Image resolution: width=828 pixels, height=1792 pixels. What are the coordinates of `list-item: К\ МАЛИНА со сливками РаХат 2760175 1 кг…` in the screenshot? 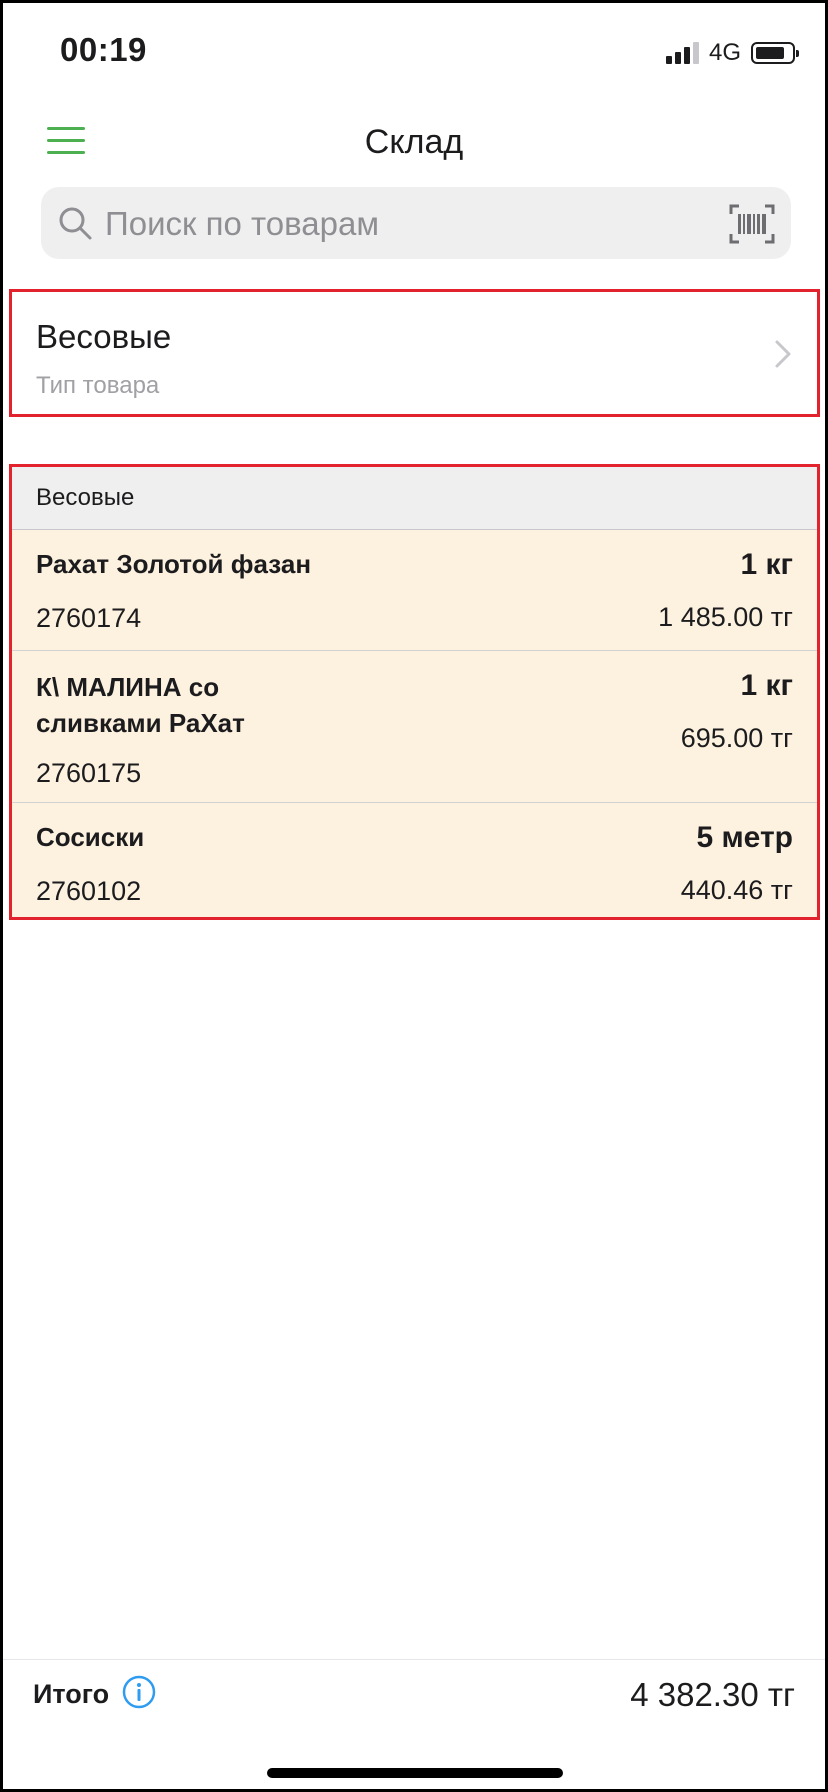 It's located at (414, 727).